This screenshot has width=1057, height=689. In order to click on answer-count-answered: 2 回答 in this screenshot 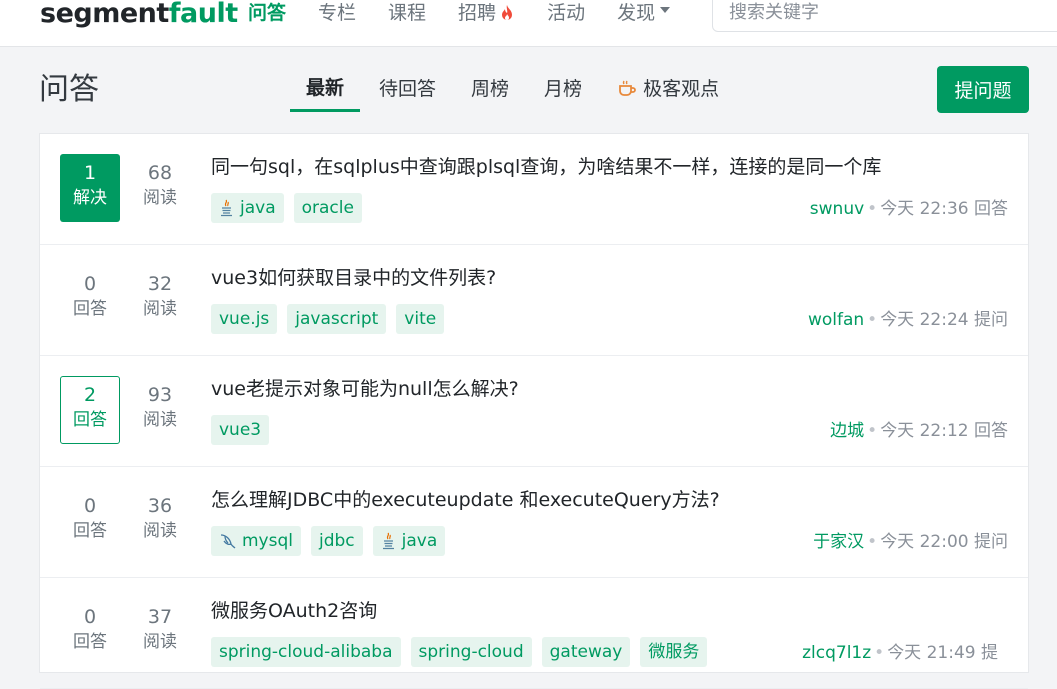, I will do `click(90, 410)`.